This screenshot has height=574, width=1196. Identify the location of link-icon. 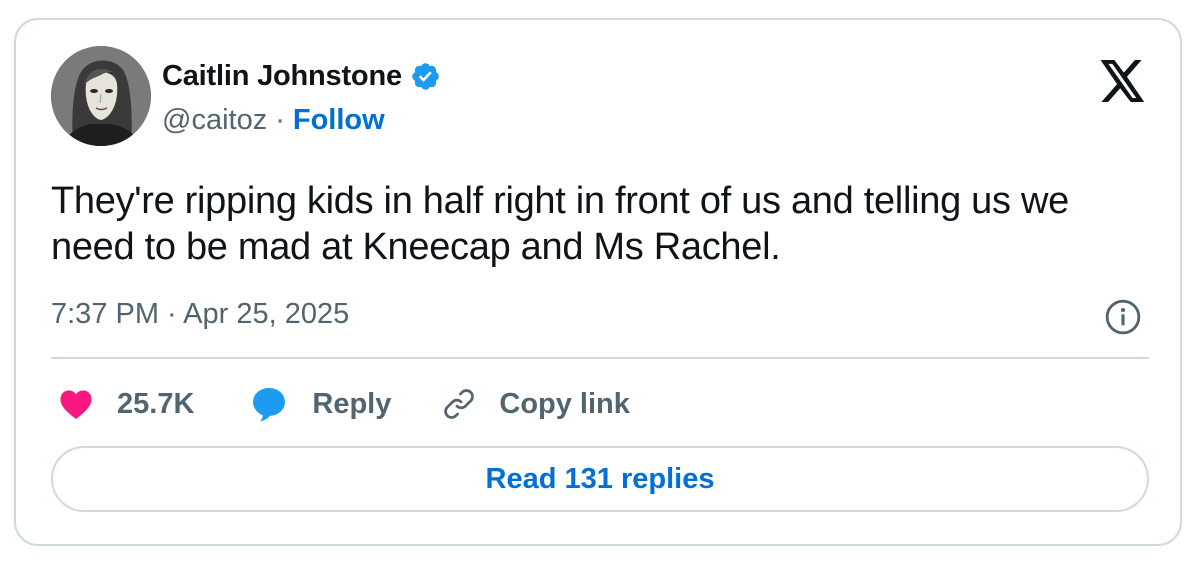
(459, 404).